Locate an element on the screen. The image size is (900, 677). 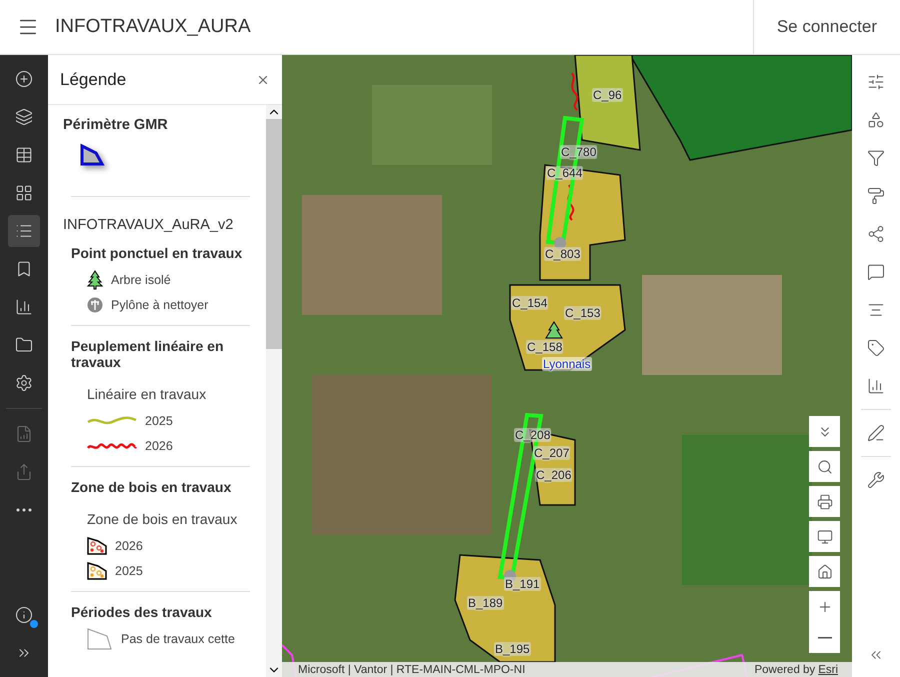
group-title: Zone de bois en travaux is located at coordinates (151, 487).